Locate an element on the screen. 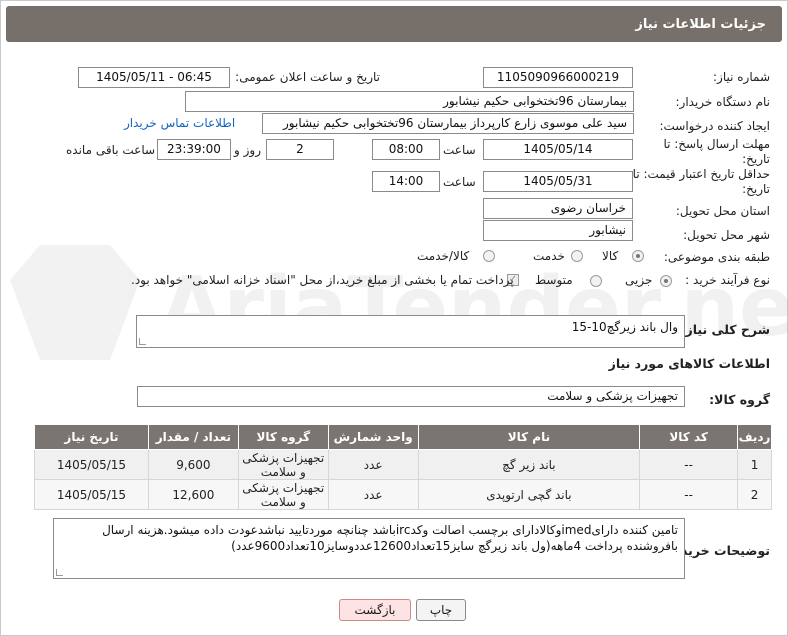 The width and height of the screenshot is (788, 636). price-validity-date-field: 1405/05/31 is located at coordinates (558, 181).